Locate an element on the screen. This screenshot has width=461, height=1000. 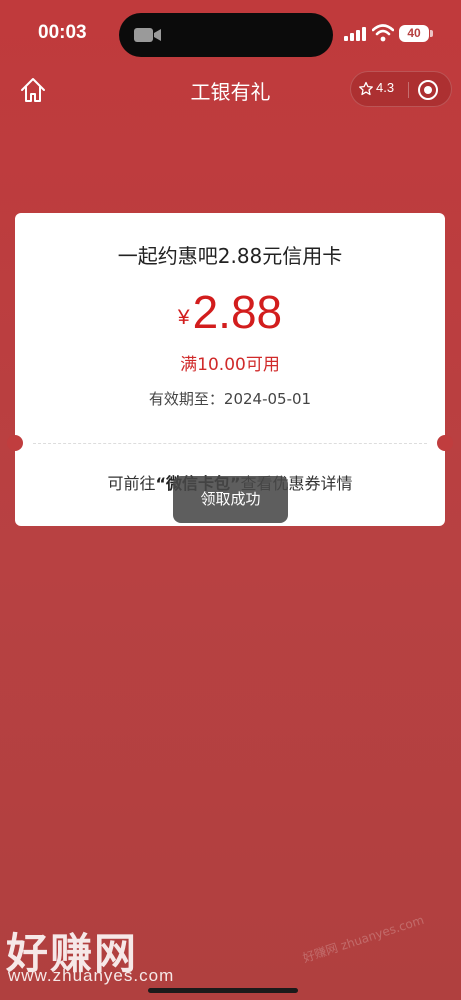
currency-symbol: ¥ is located at coordinates (183, 317).